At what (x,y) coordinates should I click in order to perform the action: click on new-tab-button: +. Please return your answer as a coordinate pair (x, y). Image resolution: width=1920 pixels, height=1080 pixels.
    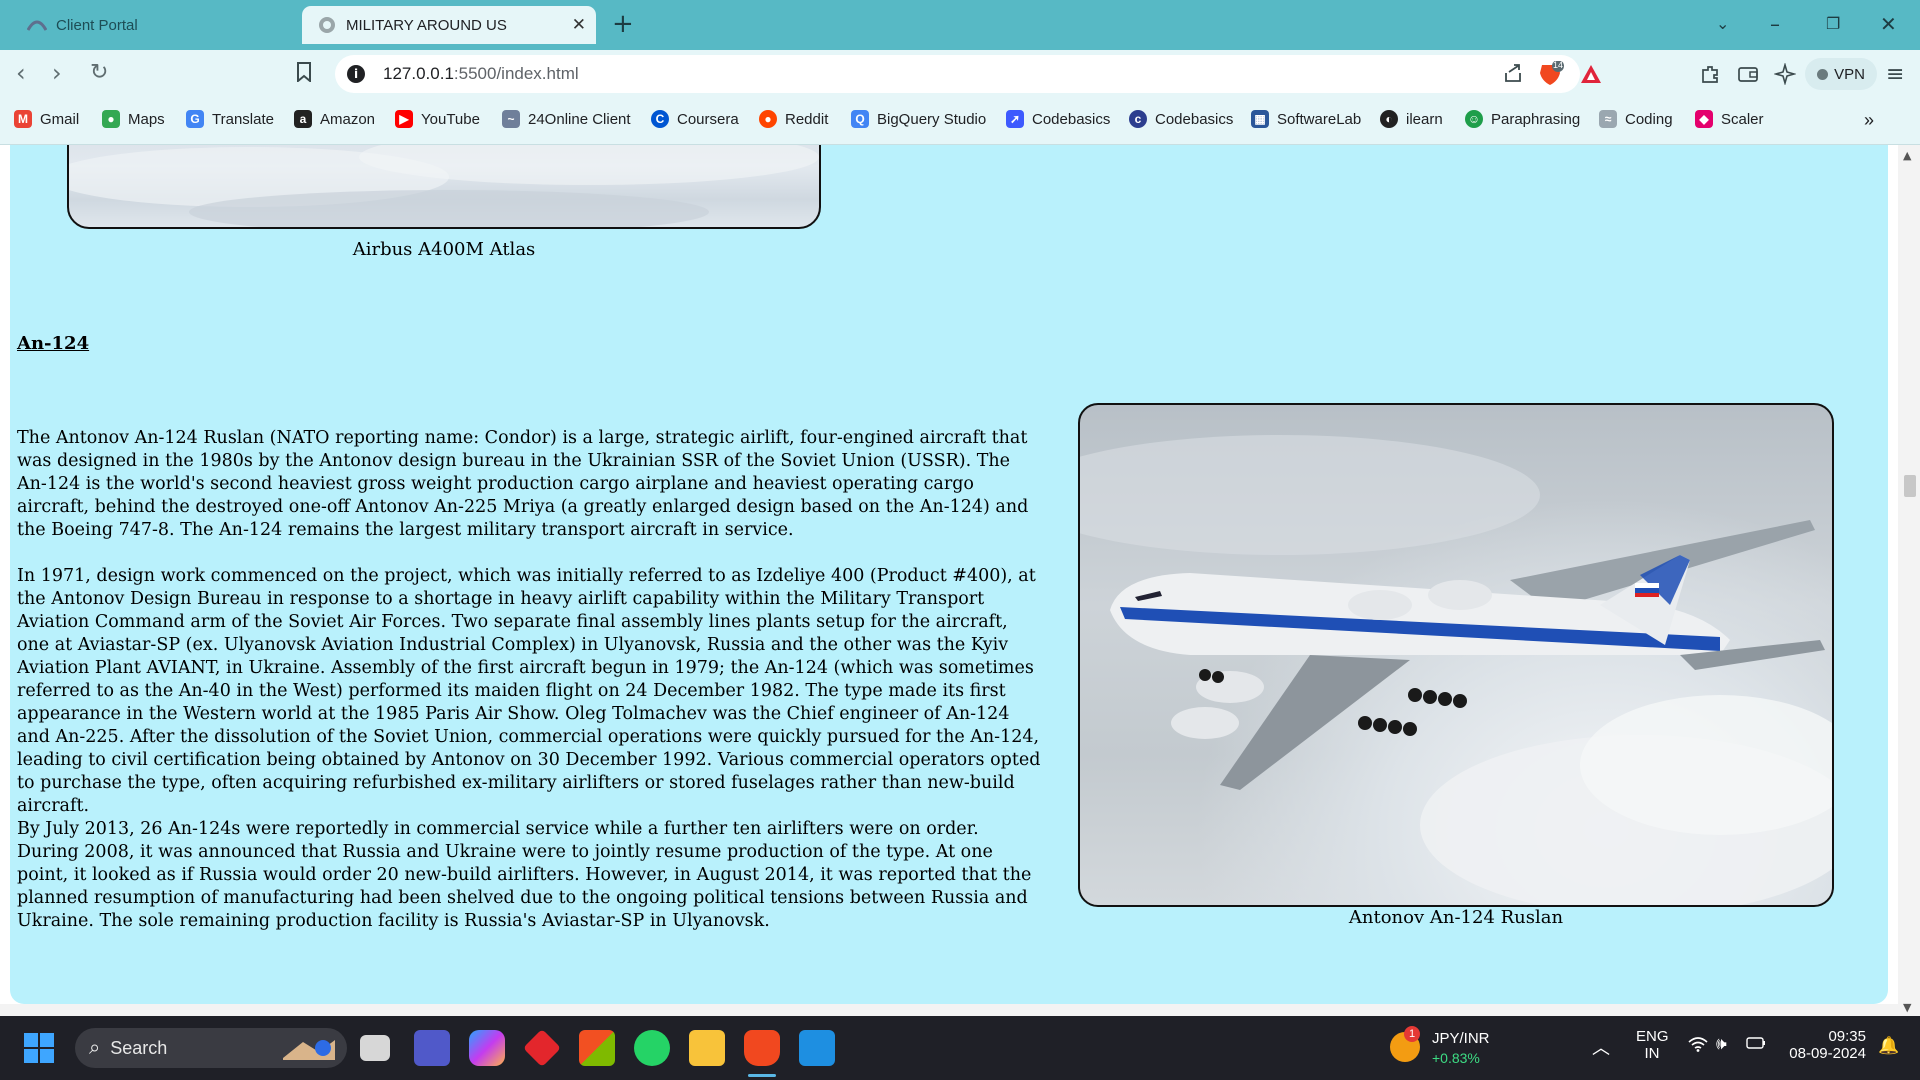
    Looking at the image, I should click on (623, 24).